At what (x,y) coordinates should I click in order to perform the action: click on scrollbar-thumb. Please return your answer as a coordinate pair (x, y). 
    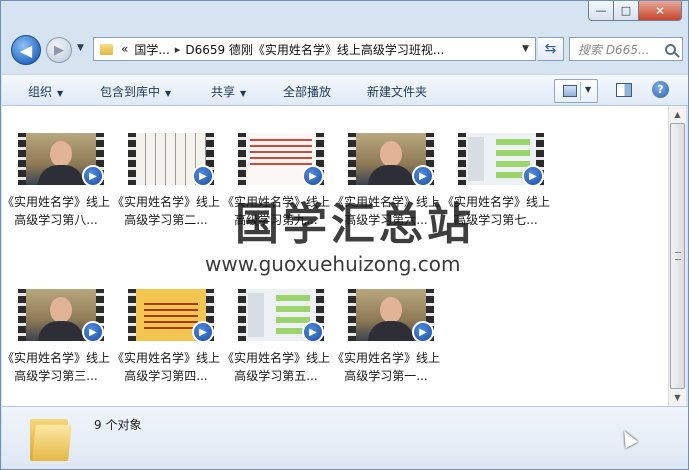
    Looking at the image, I should click on (677, 256).